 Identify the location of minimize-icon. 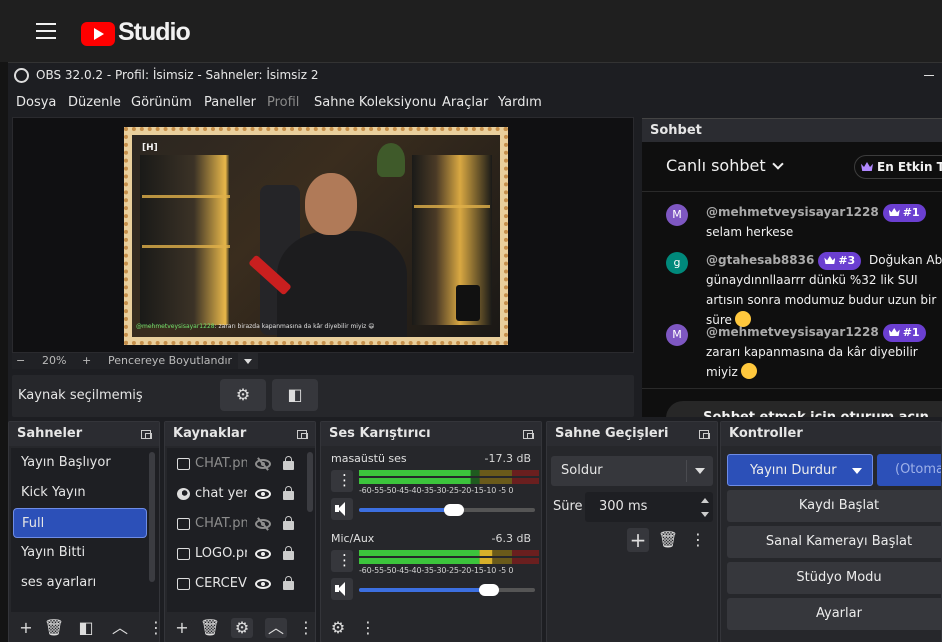
(929, 75).